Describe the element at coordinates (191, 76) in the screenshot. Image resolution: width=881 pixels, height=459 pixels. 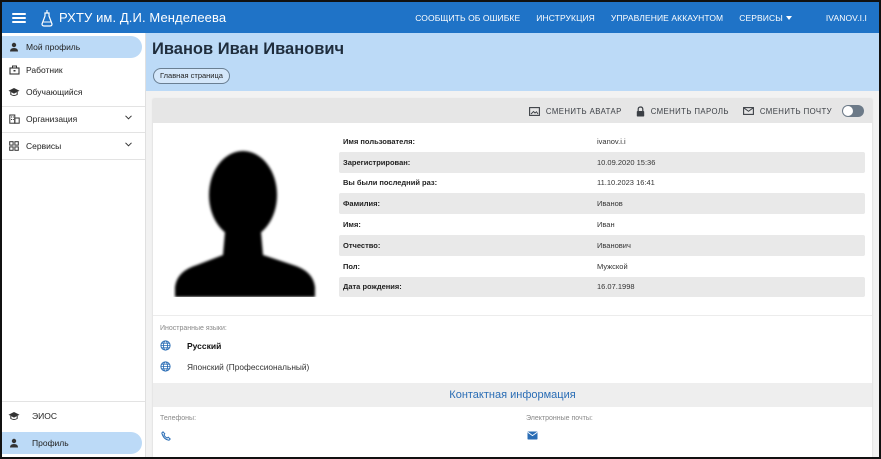
I see `home-page-chip: Главная страница` at that location.